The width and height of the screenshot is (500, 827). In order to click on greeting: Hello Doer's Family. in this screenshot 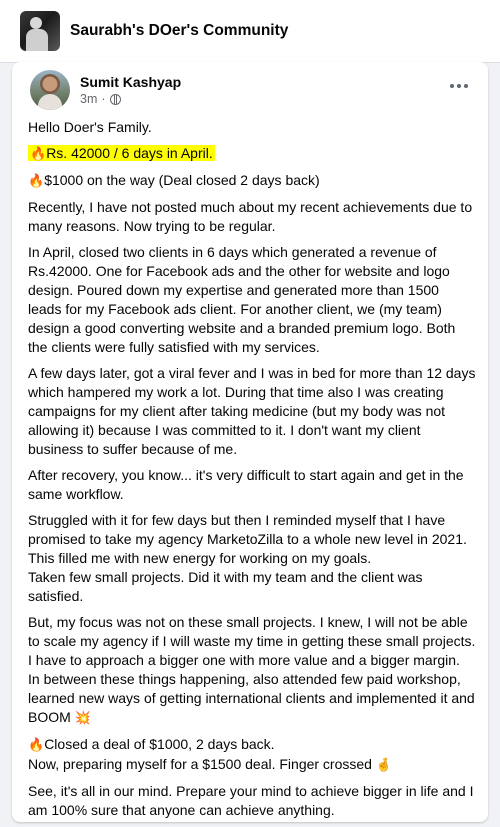, I will do `click(90, 127)`.